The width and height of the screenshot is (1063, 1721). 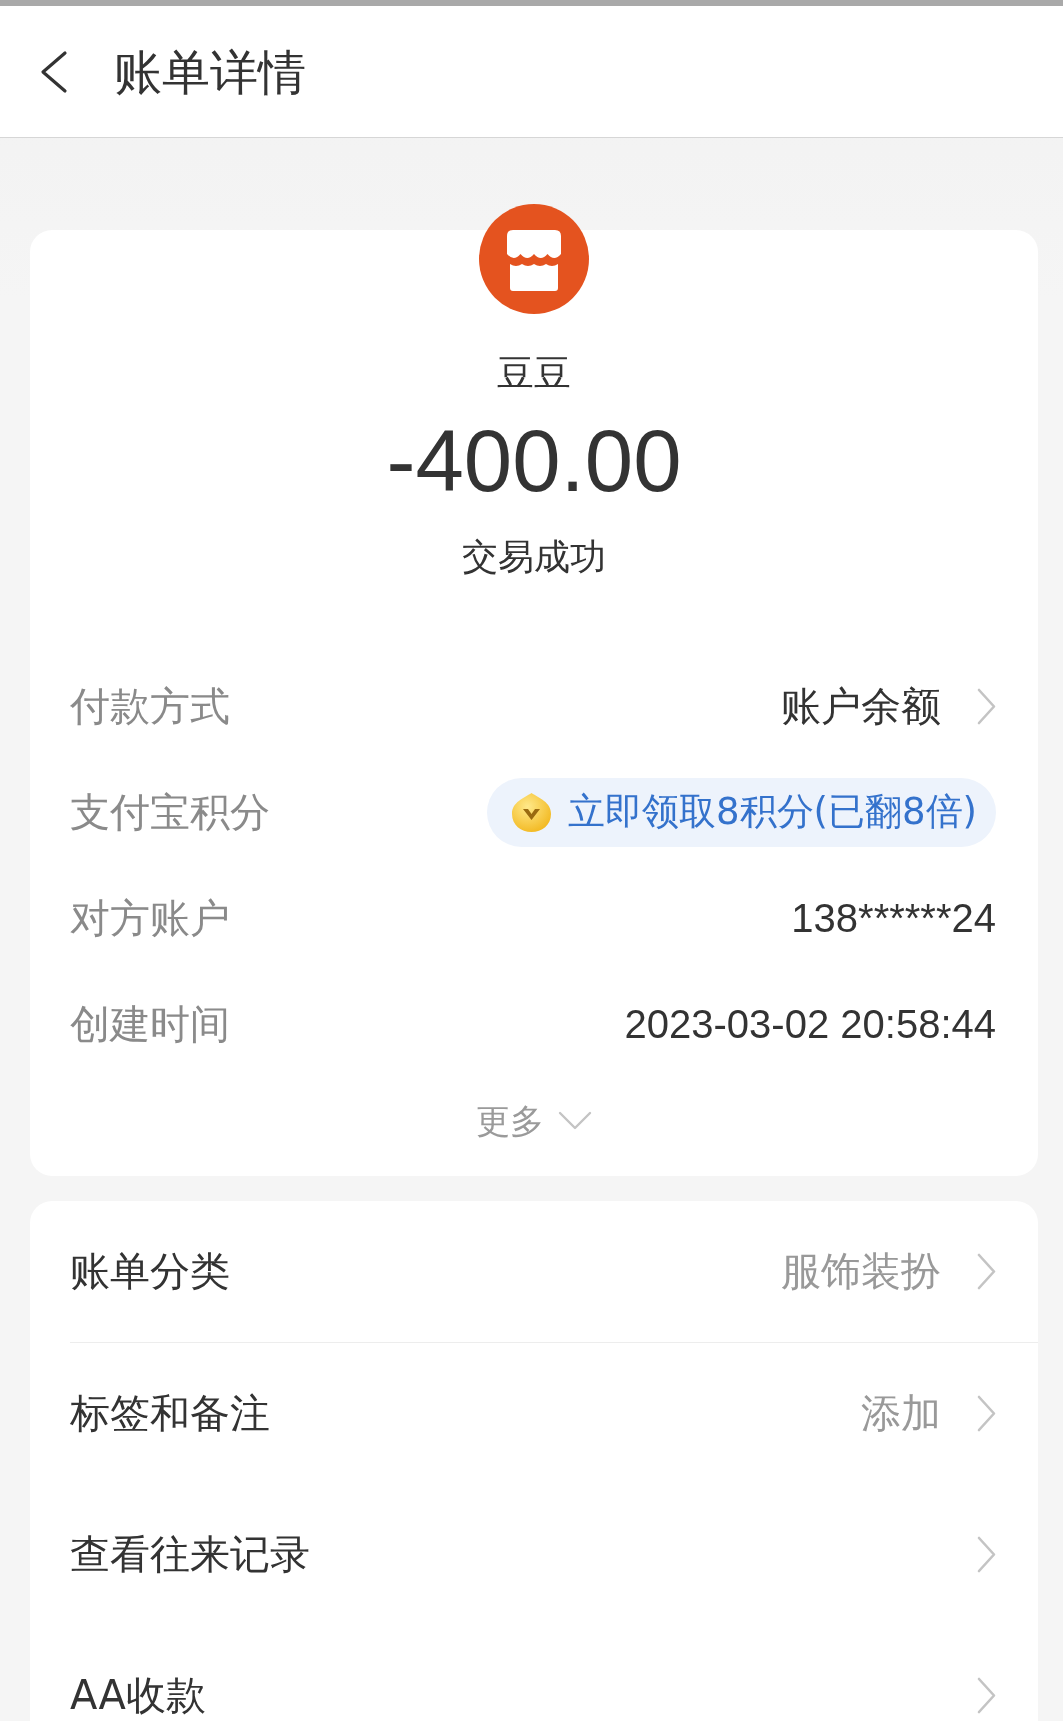 What do you see at coordinates (150, 706) in the screenshot?
I see `detail-label: 付款方式` at bounding box center [150, 706].